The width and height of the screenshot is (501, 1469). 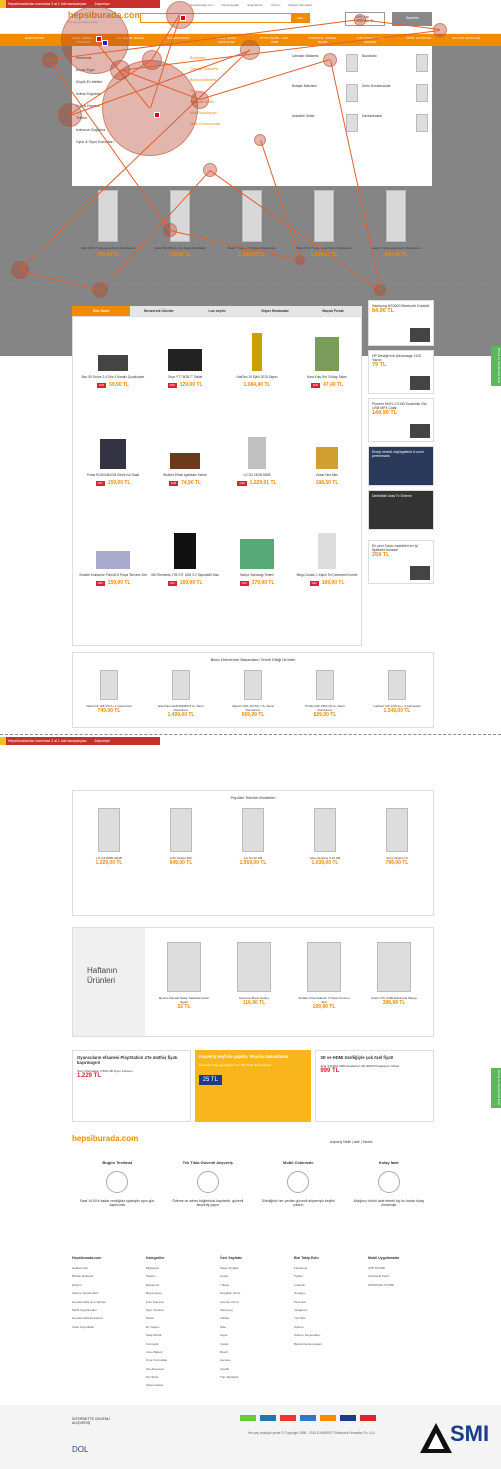 I want to click on tab-benzersiz: Benzersiz Ürünler, so click(x=159, y=311).